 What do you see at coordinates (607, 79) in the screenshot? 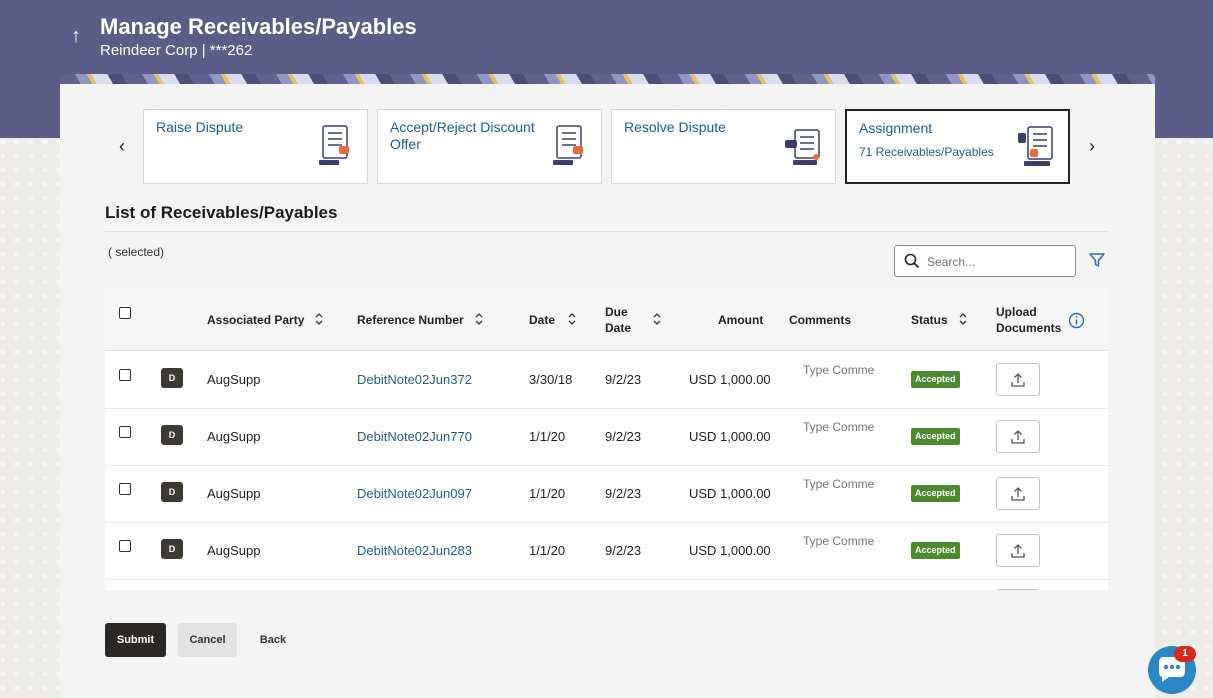
I see `decorative-banner` at bounding box center [607, 79].